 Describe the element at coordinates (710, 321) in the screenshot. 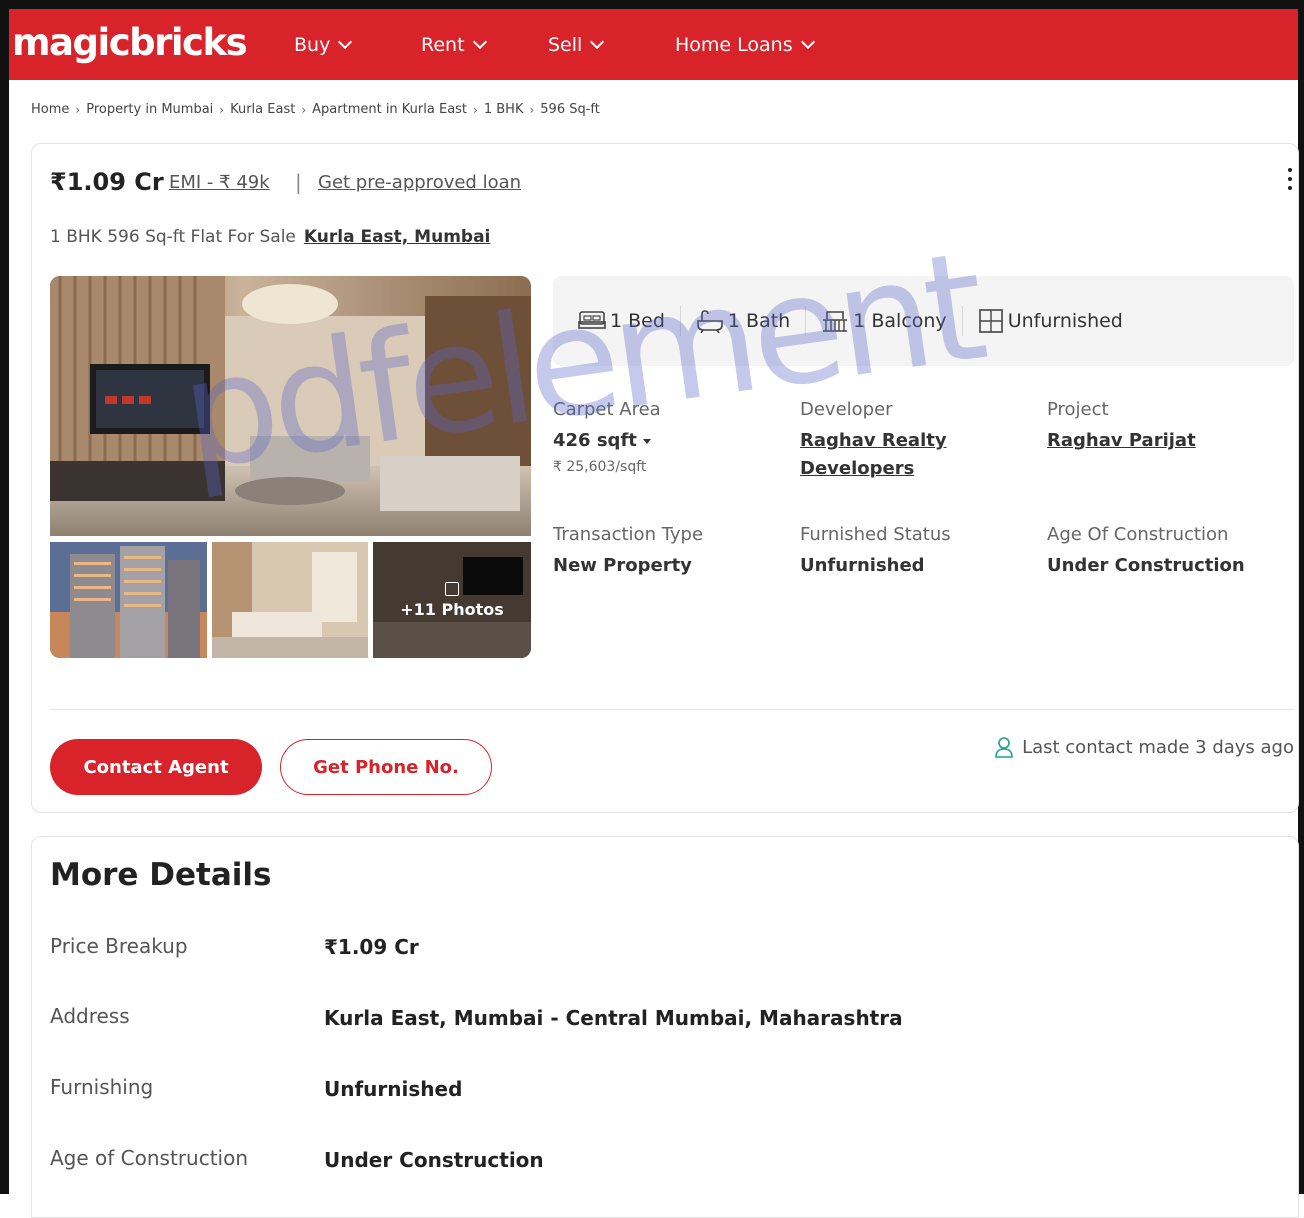

I see `bathtub-icon` at that location.